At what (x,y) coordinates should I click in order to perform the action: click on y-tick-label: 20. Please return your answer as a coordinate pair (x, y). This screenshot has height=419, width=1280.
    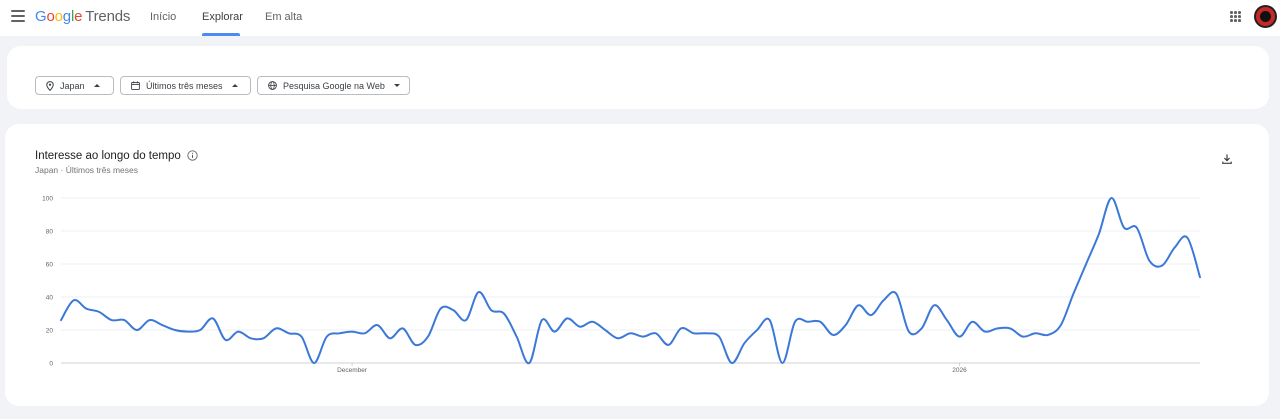
    Looking at the image, I should click on (50, 330).